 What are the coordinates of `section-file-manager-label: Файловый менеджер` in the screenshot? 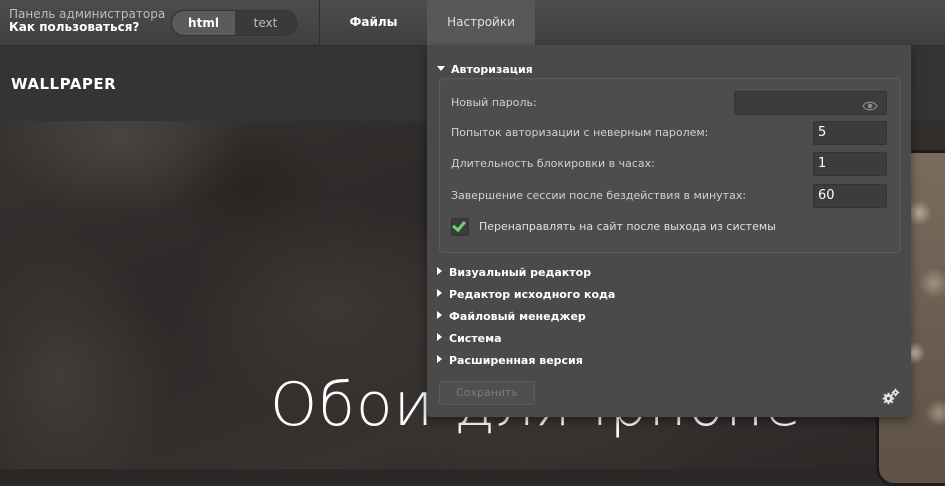 It's located at (517, 316).